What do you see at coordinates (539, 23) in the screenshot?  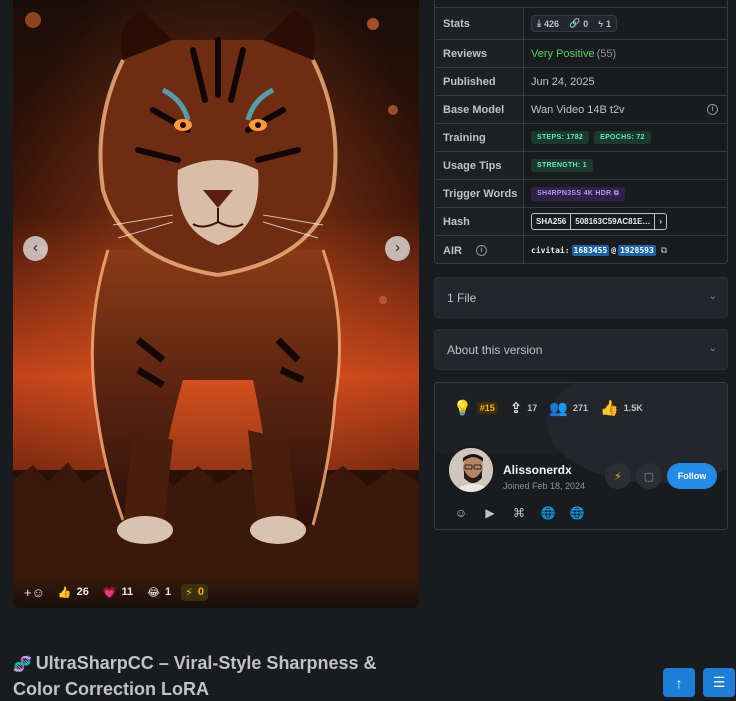 I see `download-icon: ⤓` at bounding box center [539, 23].